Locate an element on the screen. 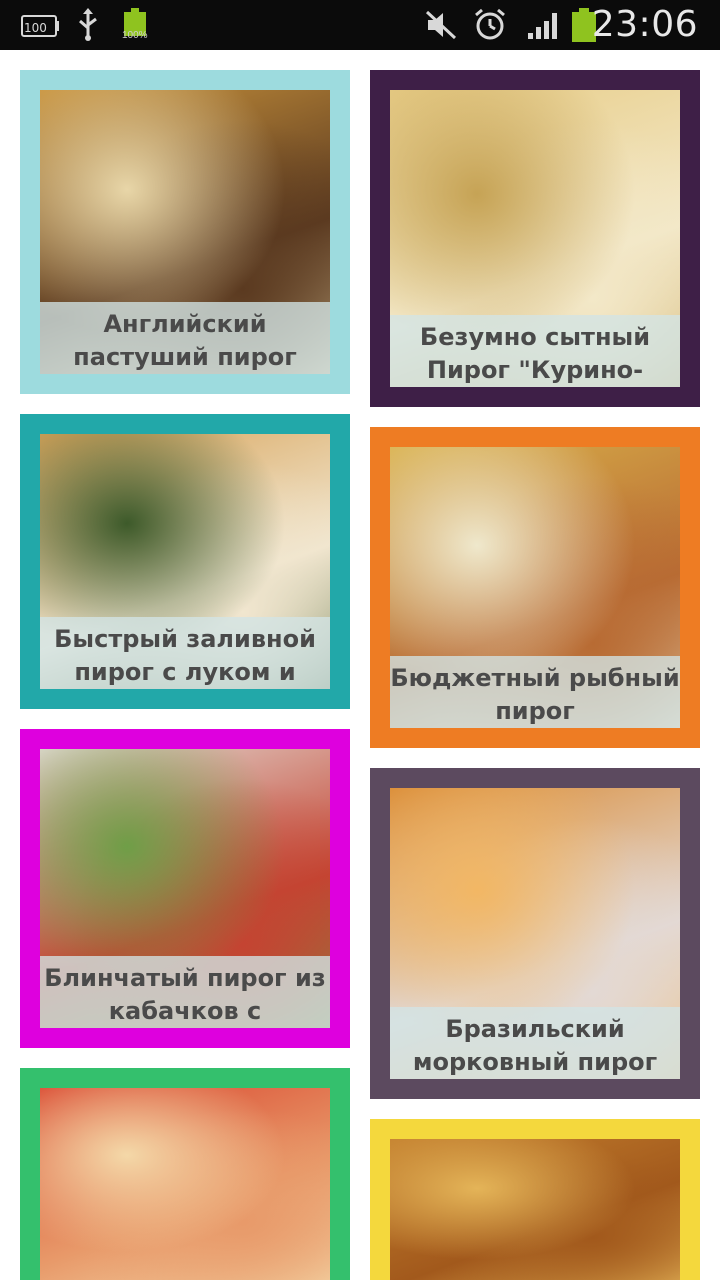 This screenshot has width=720, height=1280. recipe-title: Бразильский морковный пирог is located at coordinates (535, 1043).